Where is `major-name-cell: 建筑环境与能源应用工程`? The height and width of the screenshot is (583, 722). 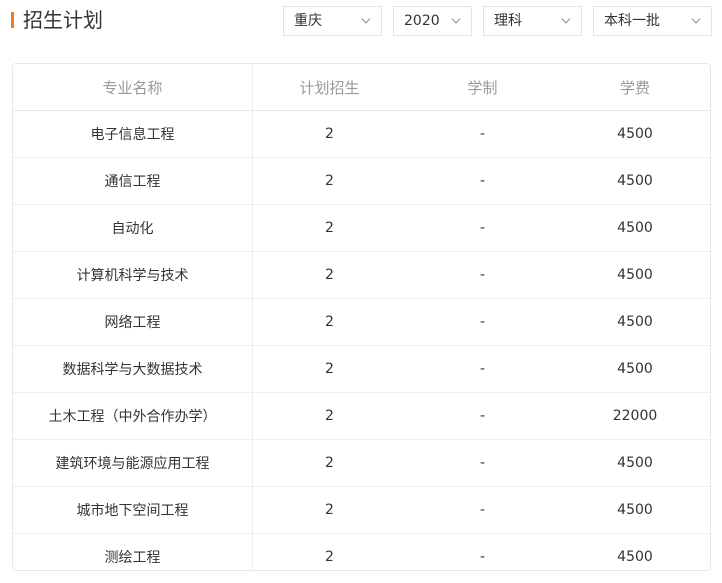 major-name-cell: 建筑环境与能源应用工程 is located at coordinates (133, 463).